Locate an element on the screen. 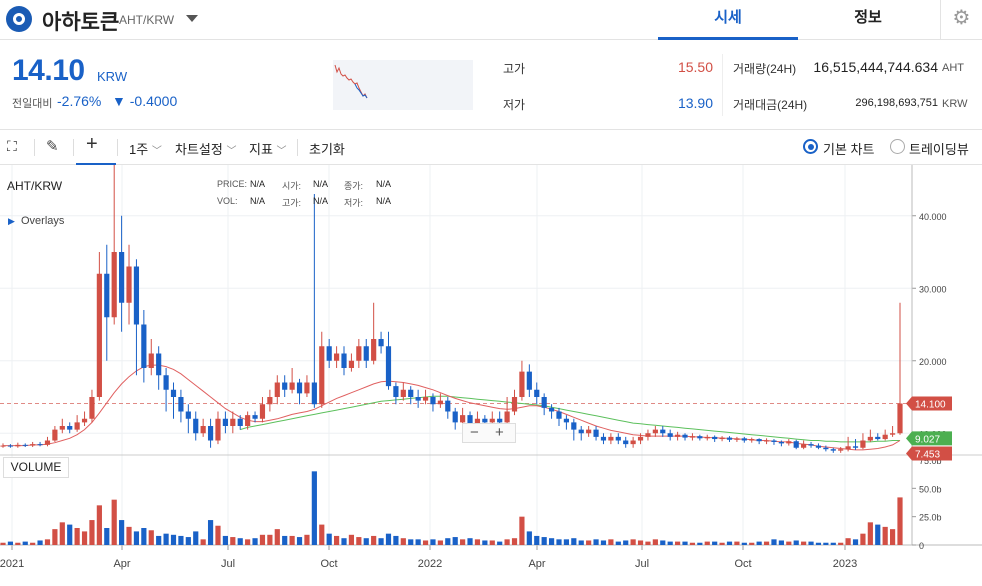 The height and width of the screenshot is (586, 982). coin-name: 아하토큰 is located at coordinates (80, 21).